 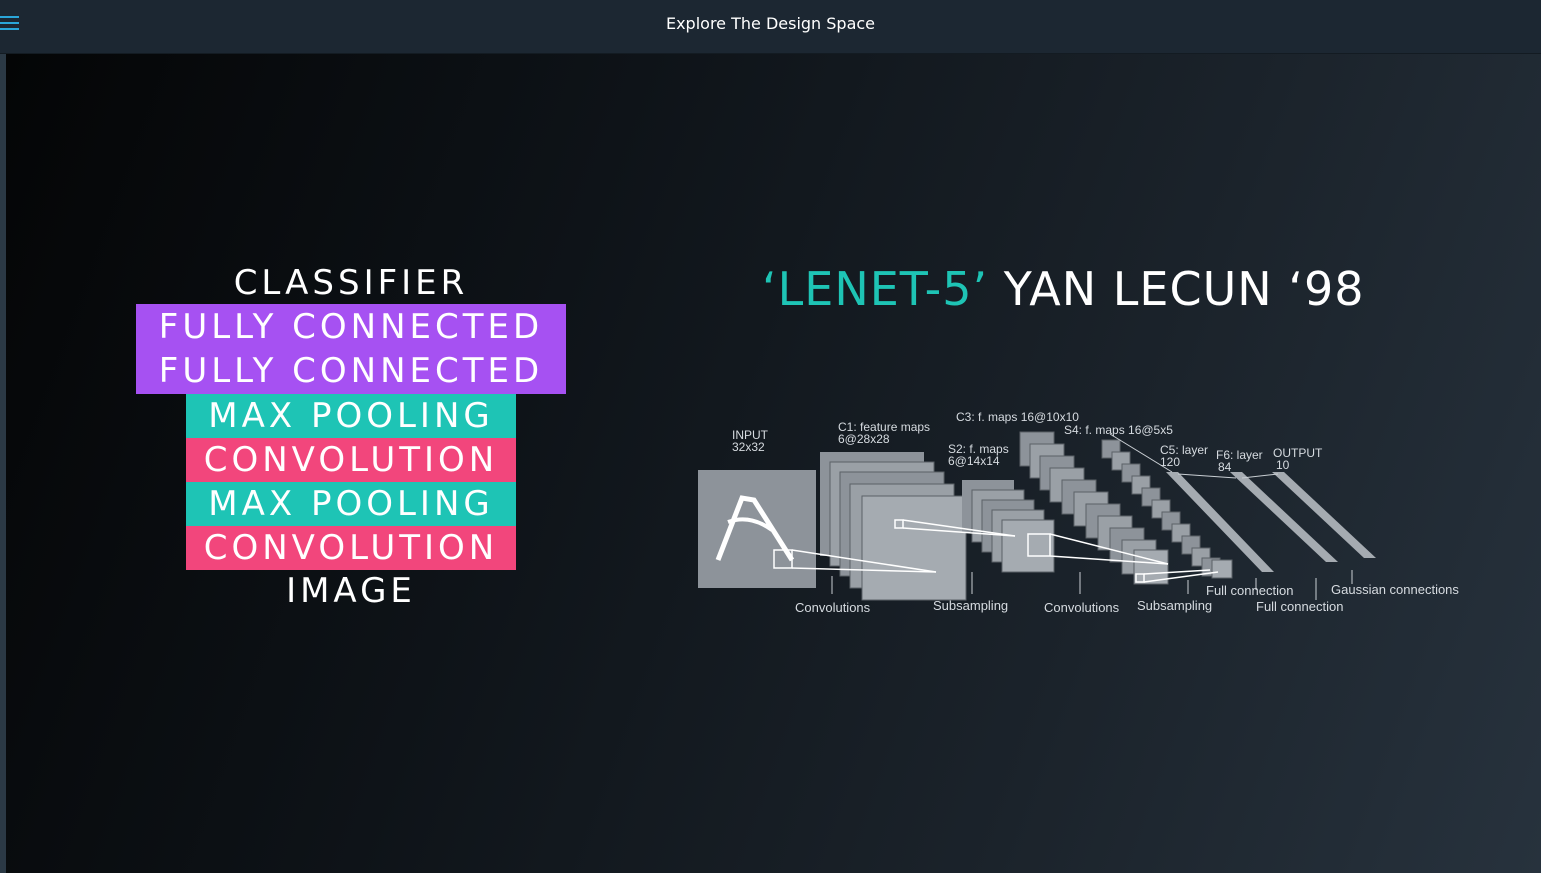 What do you see at coordinates (351, 591) in the screenshot?
I see `image-label: IMAGE` at bounding box center [351, 591].